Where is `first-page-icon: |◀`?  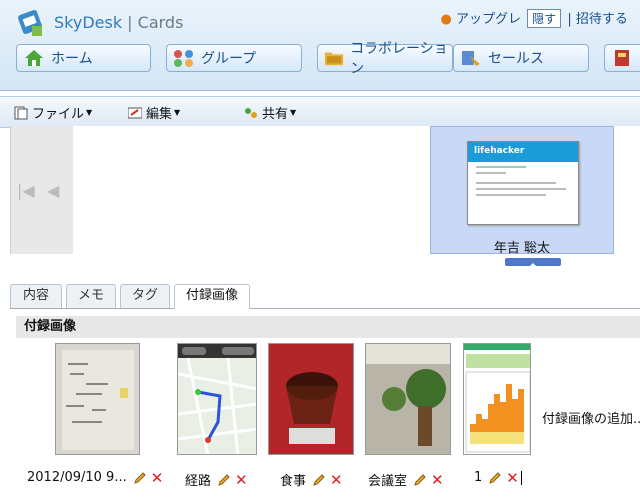 first-page-icon: |◀ is located at coordinates (26, 190).